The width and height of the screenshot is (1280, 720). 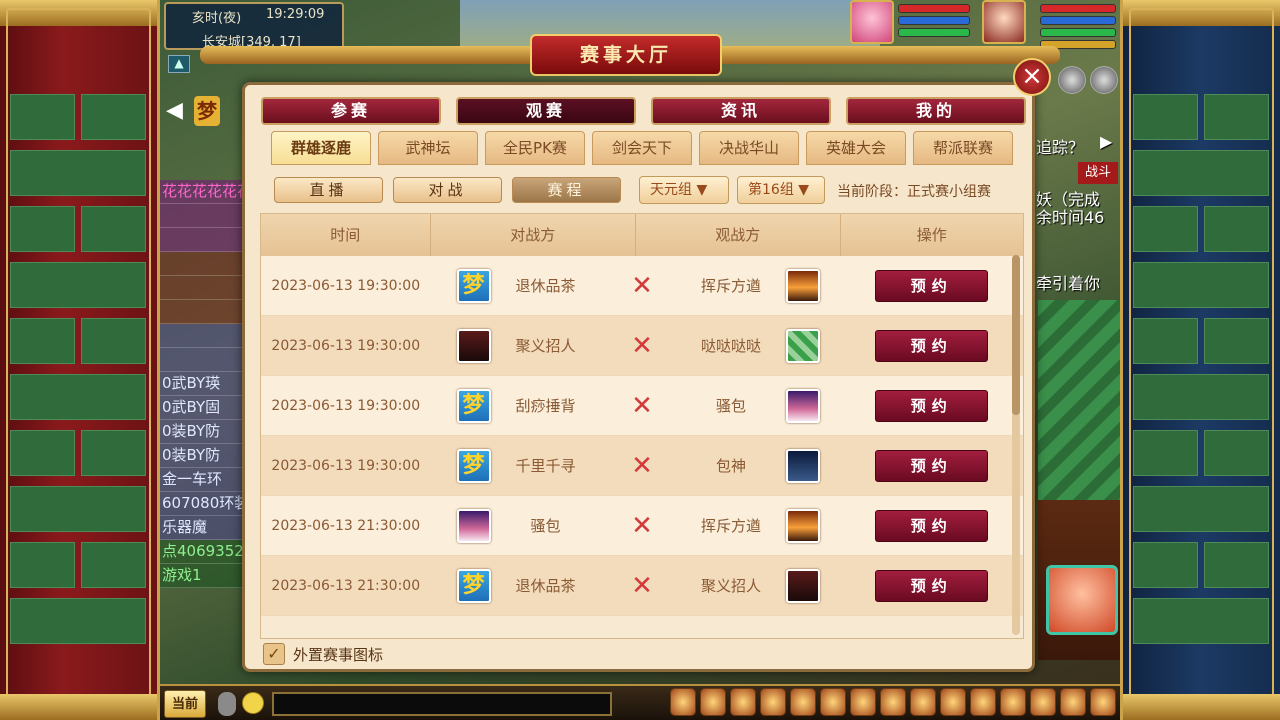 I want to click on team-a-name: 骚包, so click(x=546, y=525).